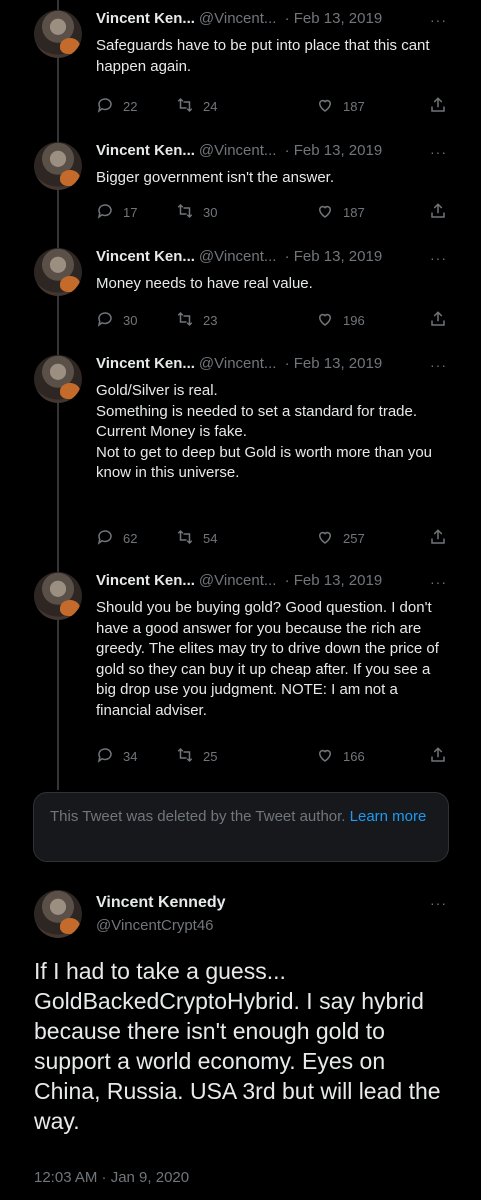 Image resolution: width=481 pixels, height=1200 pixels. Describe the element at coordinates (388, 816) in the screenshot. I see `learn-more-link: Learn more` at that location.